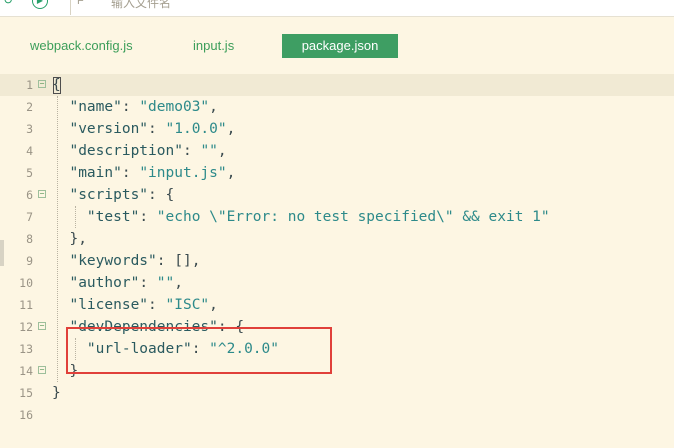 This screenshot has width=674, height=448. I want to click on code-token: "author", so click(104, 283).